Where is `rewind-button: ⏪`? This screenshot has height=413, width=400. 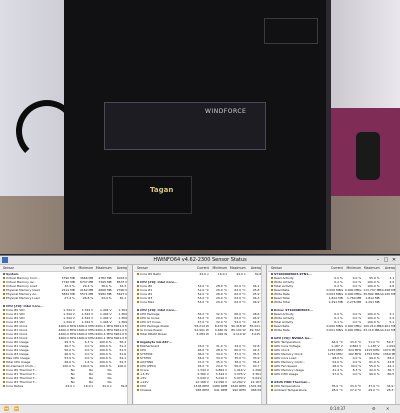
rewind-button: ⏪ is located at coordinates (6, 409).